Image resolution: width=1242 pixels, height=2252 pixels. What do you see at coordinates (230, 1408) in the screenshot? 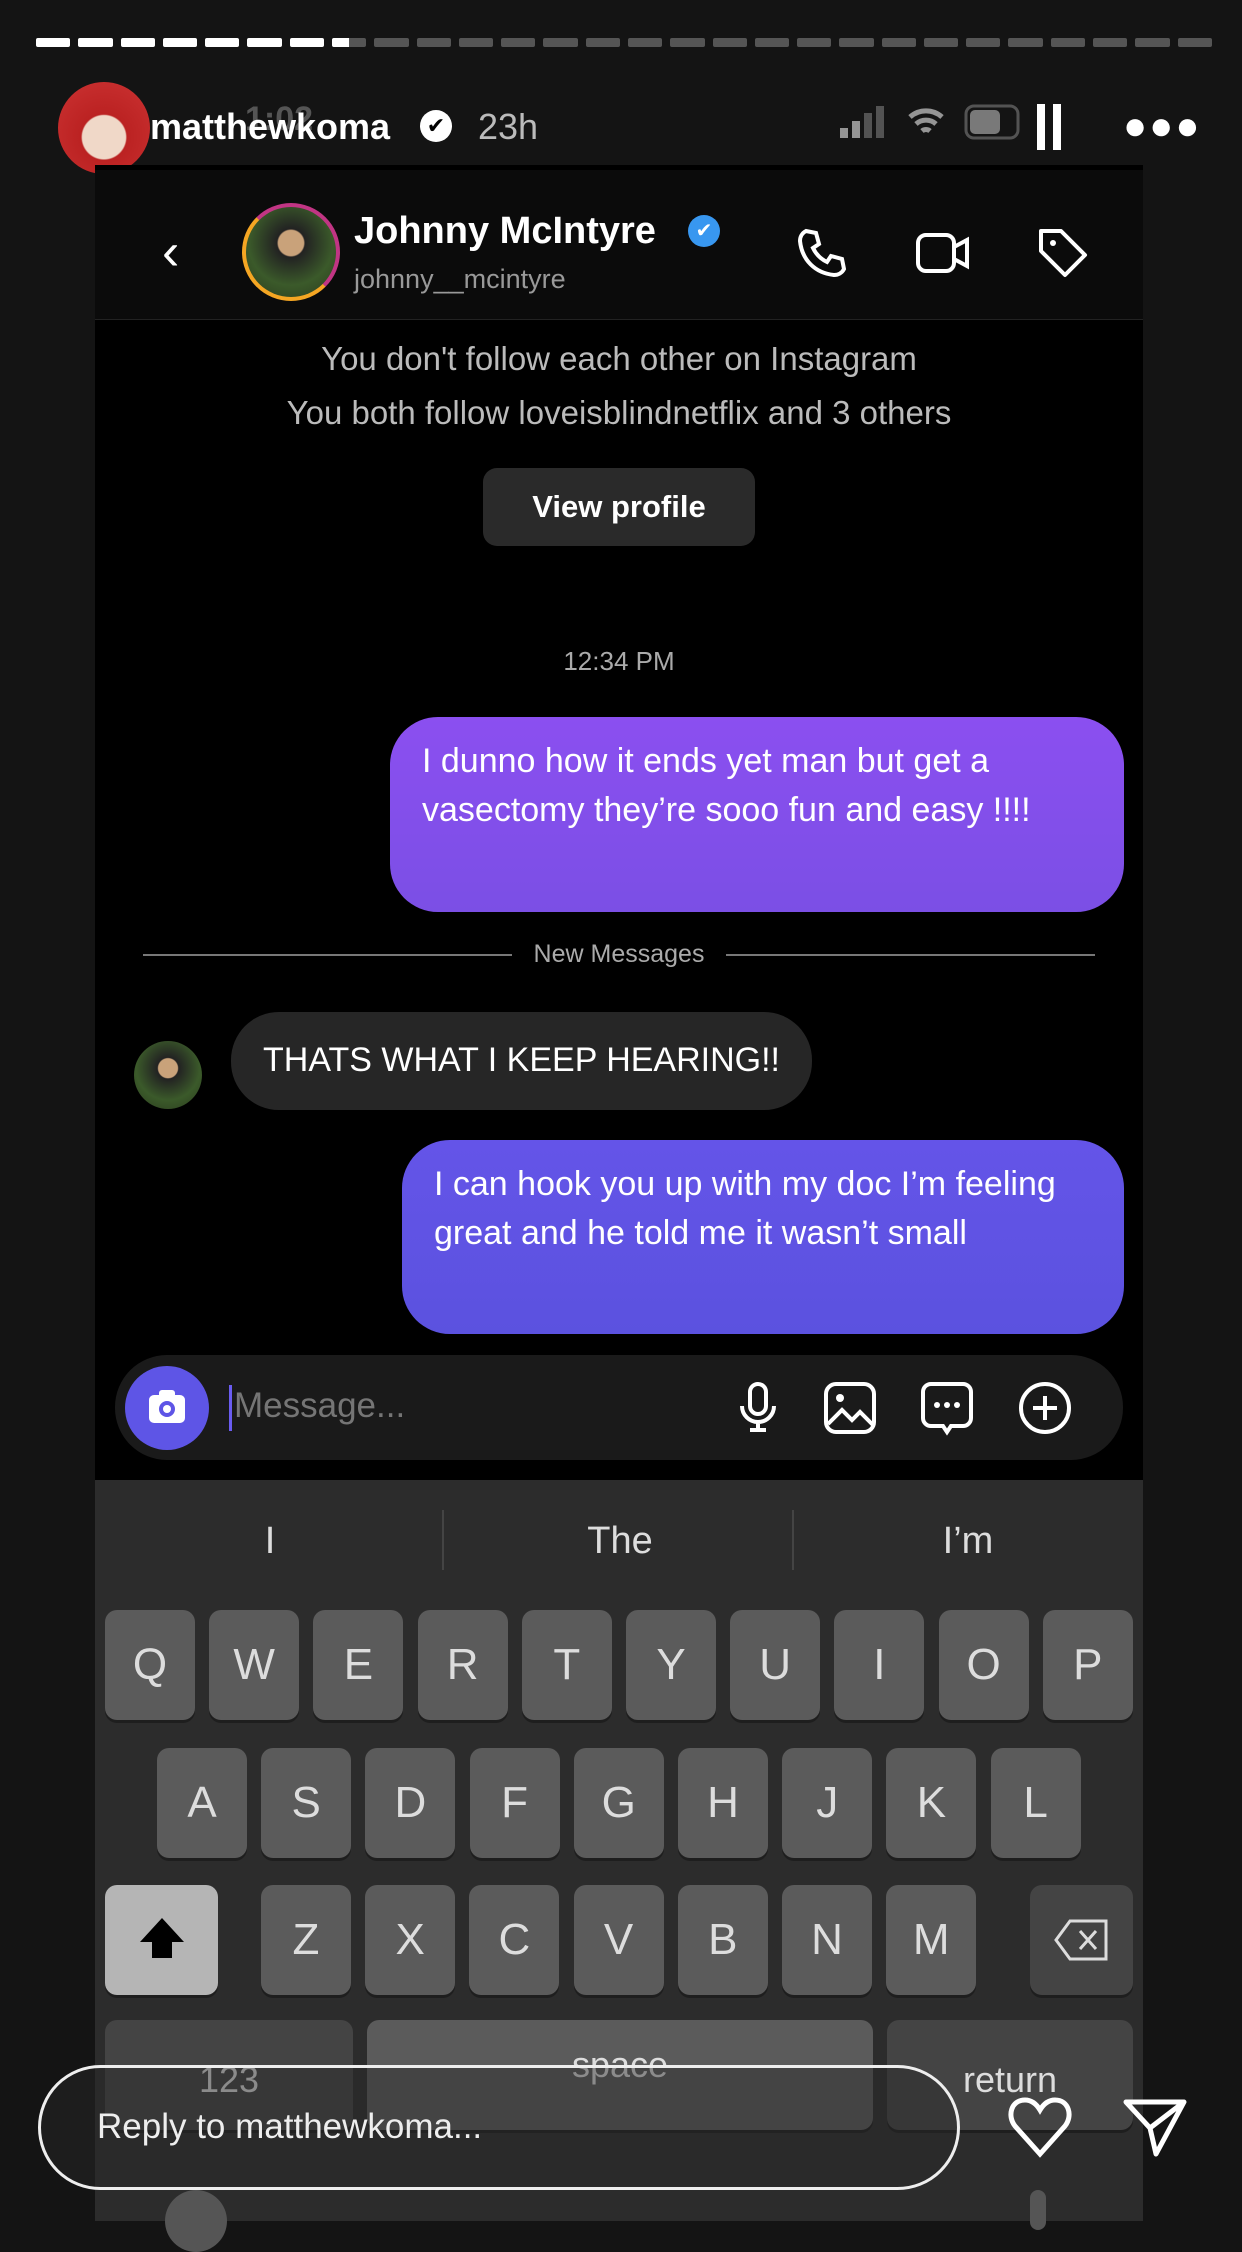
I see `text-caret` at bounding box center [230, 1408].